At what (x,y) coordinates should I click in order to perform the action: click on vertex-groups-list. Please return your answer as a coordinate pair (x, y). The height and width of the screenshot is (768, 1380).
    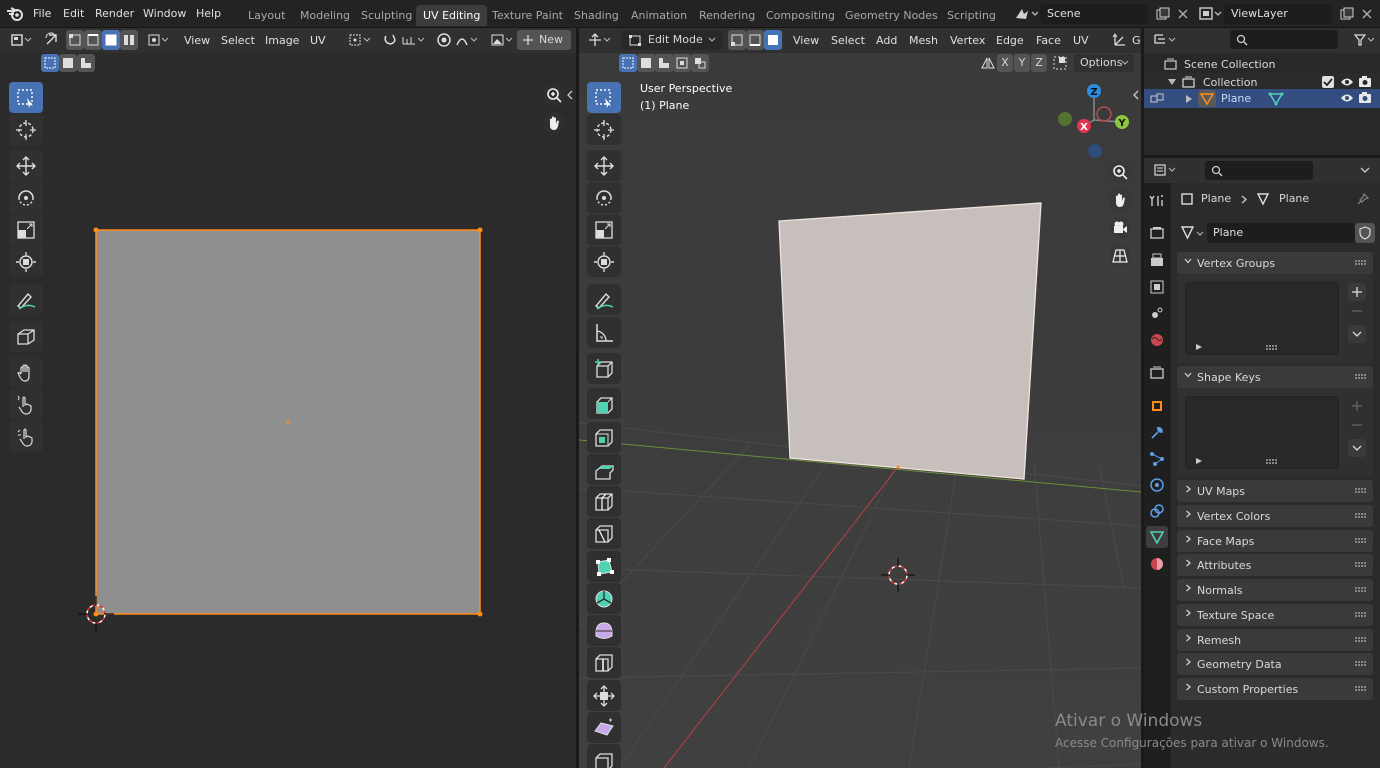
    Looking at the image, I should click on (1262, 318).